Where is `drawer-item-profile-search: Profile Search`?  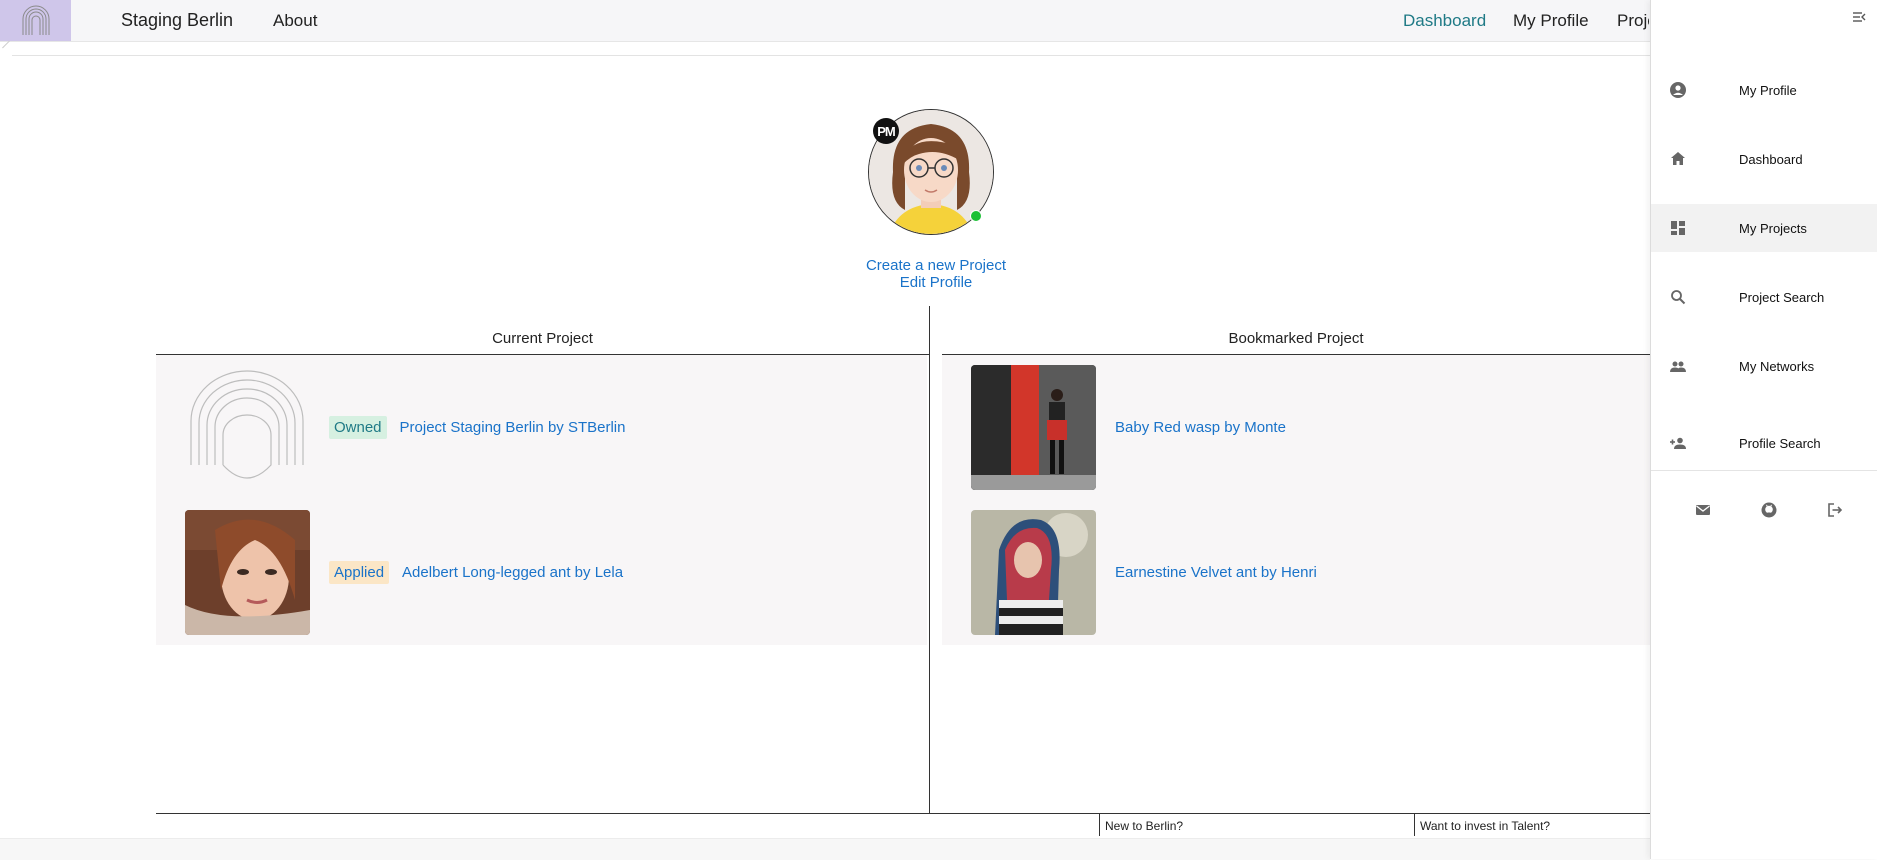
drawer-item-profile-search: Profile Search is located at coordinates (1764, 443).